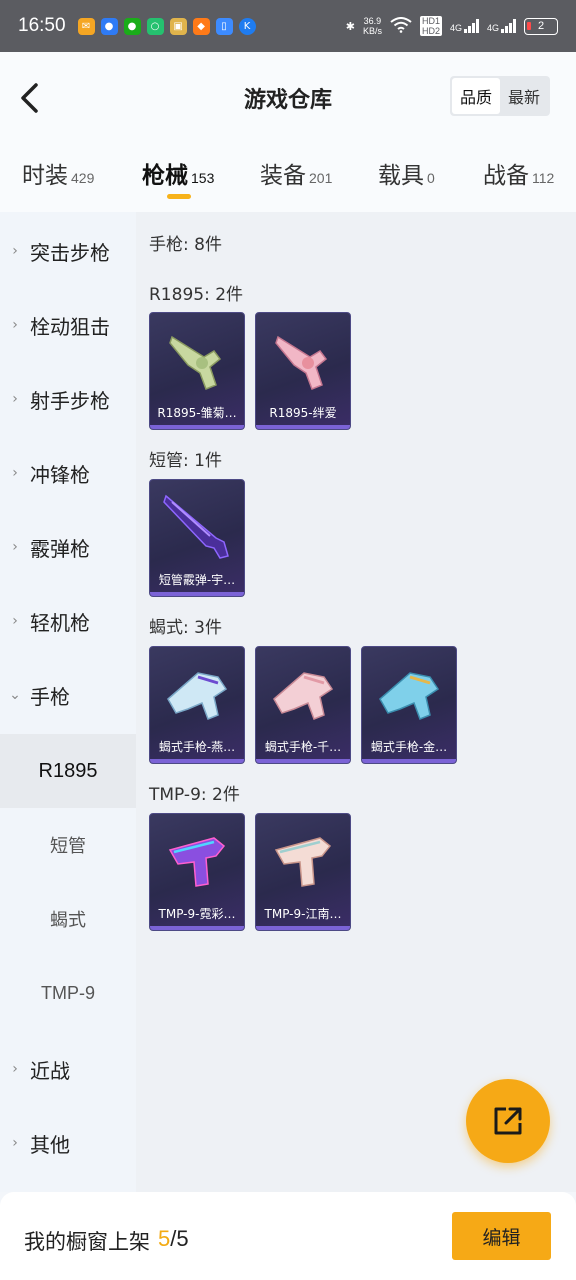 The image size is (576, 1280). I want to click on message-app-icon: ○, so click(155, 26).